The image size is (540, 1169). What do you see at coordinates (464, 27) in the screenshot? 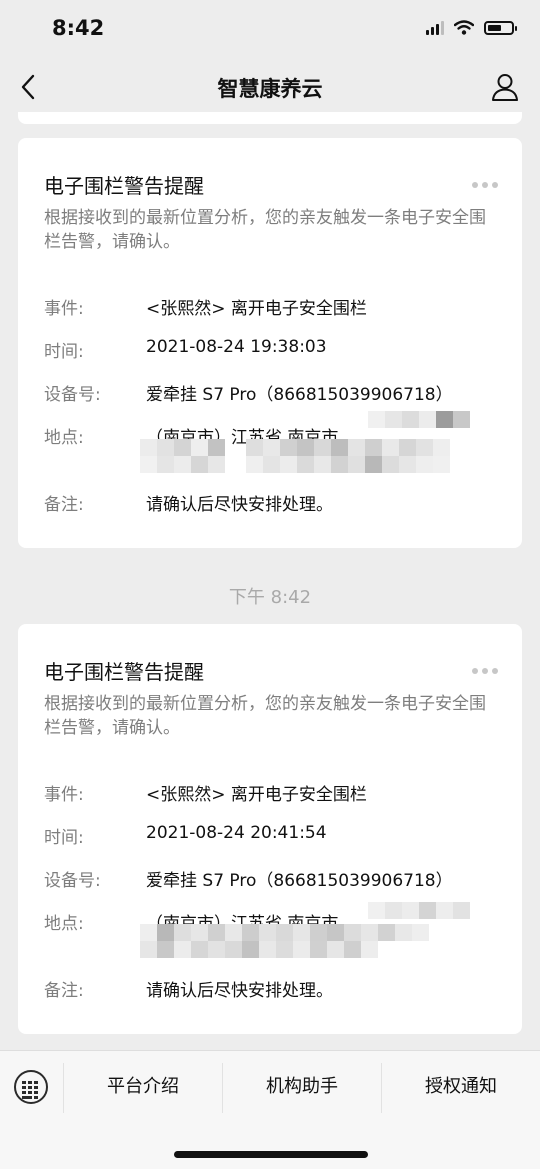
I see `wifi-icon` at bounding box center [464, 27].